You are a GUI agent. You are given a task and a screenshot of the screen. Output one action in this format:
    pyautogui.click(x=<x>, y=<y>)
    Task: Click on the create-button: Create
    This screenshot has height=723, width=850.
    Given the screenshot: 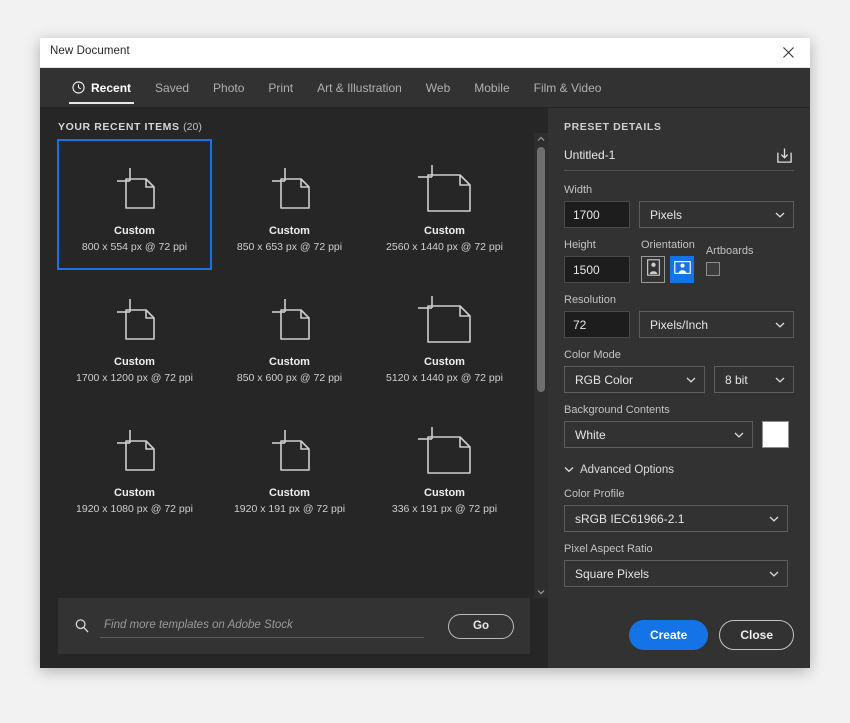 What is the action you would take?
    pyautogui.click(x=668, y=635)
    